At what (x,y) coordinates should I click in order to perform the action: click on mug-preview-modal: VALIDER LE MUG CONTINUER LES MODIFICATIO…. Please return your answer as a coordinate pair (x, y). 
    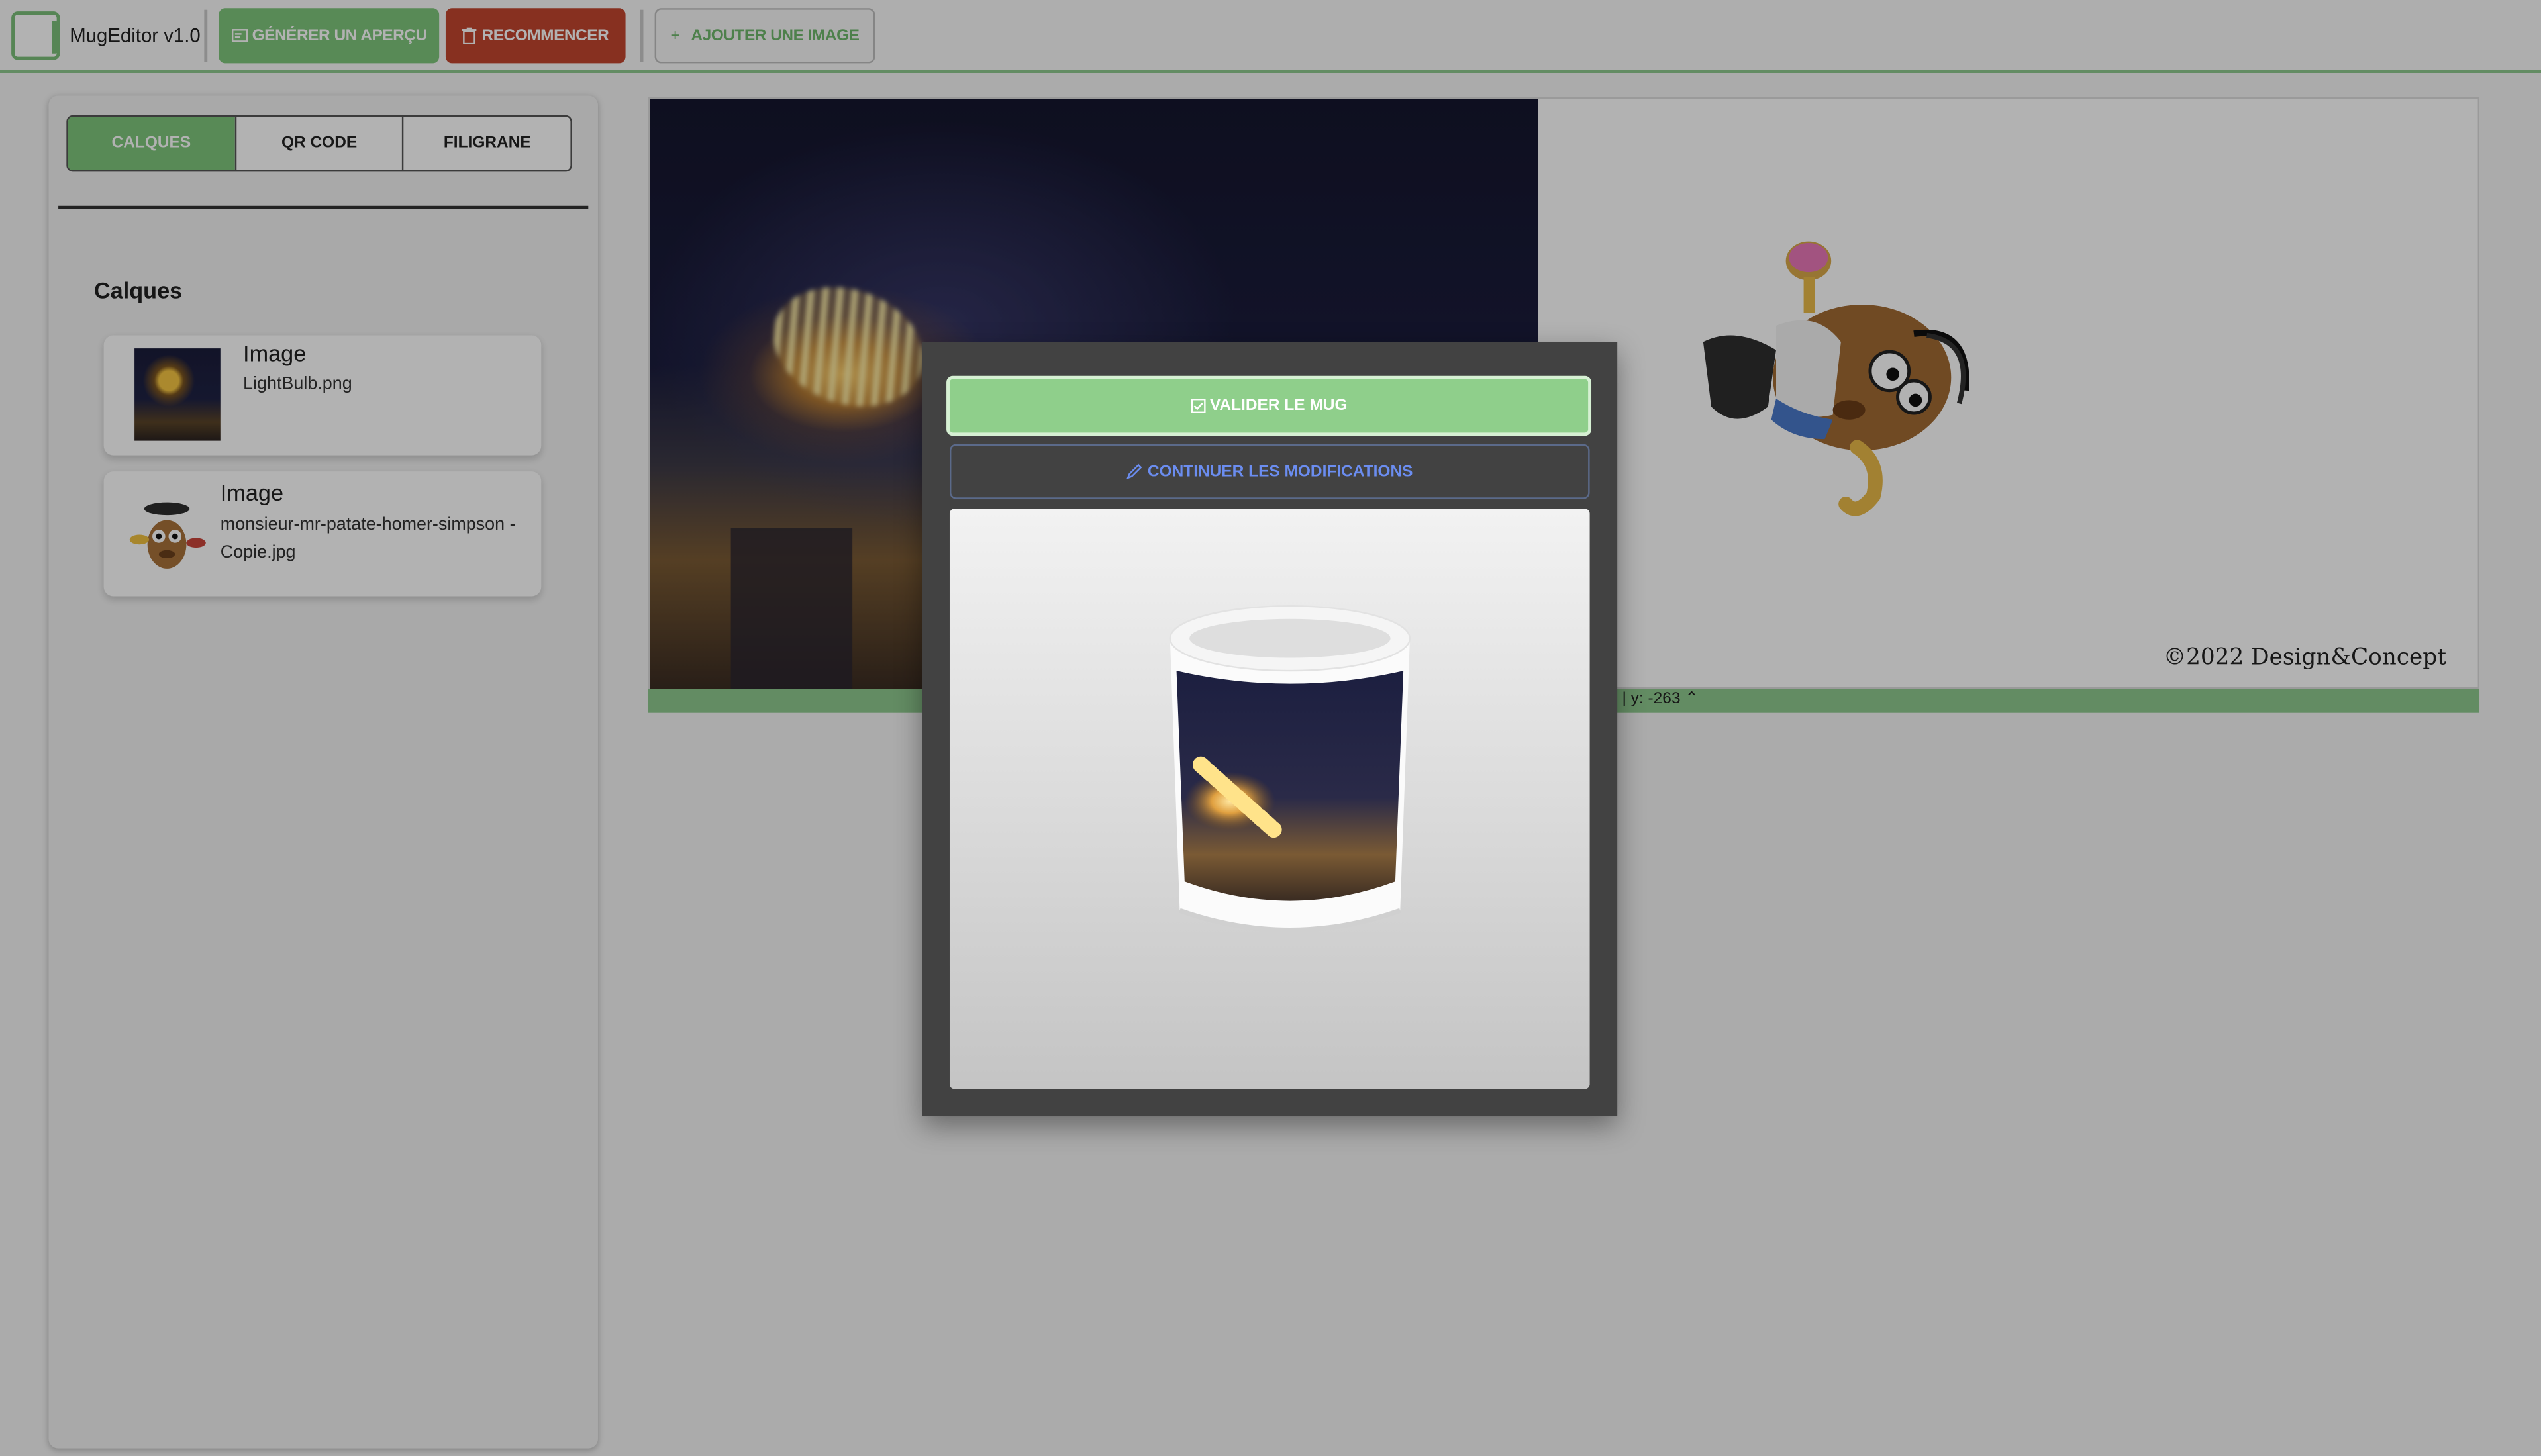
    Looking at the image, I should click on (1270, 729).